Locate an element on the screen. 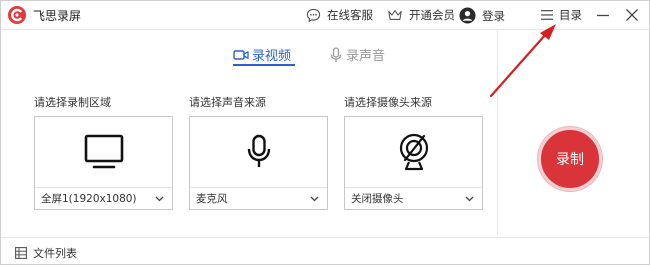  audio-source-preview is located at coordinates (258, 152).